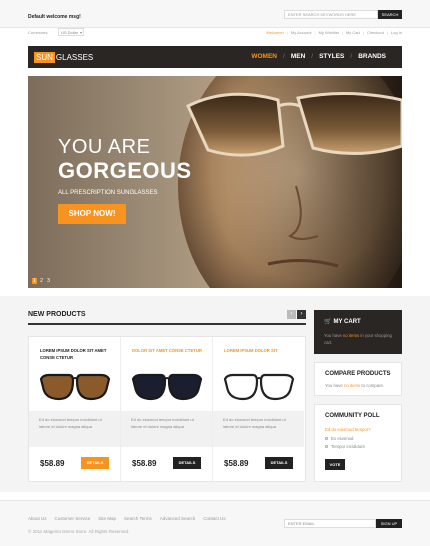 The width and height of the screenshot is (430, 546). What do you see at coordinates (44, 57) in the screenshot?
I see `logo-accent: SUN` at bounding box center [44, 57].